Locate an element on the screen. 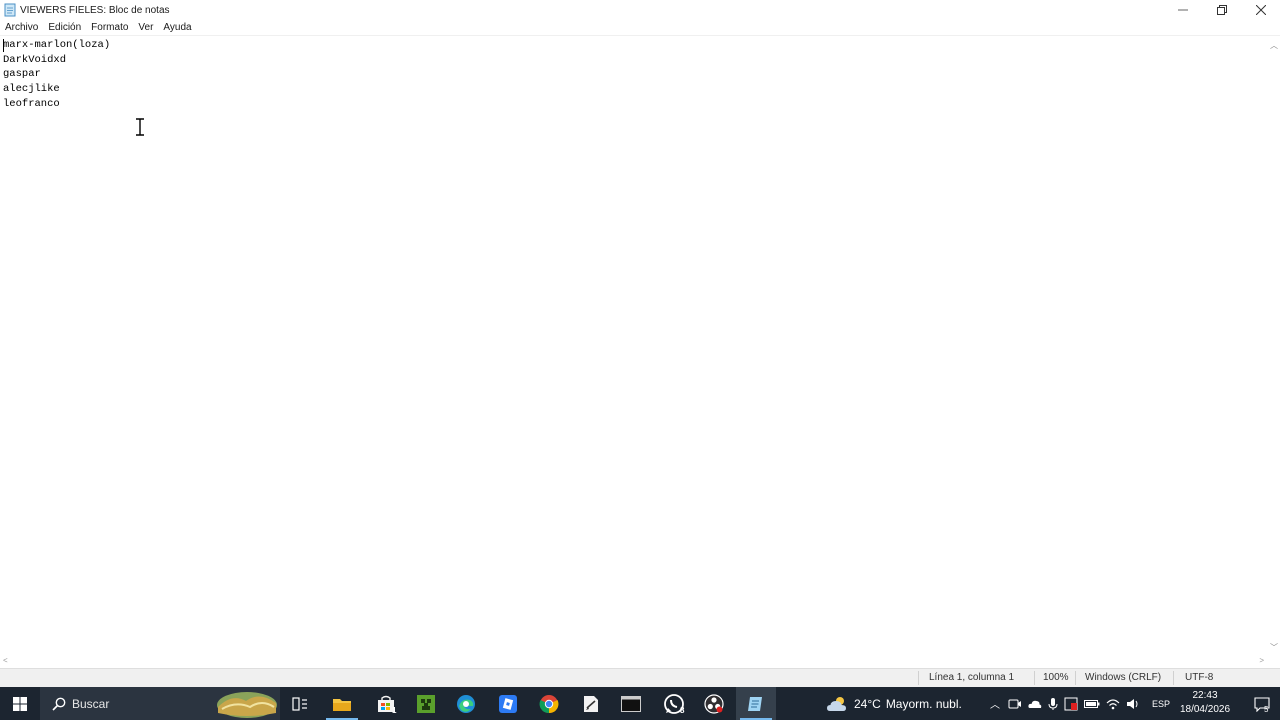  clock-time: 22:43 is located at coordinates (1205, 695).